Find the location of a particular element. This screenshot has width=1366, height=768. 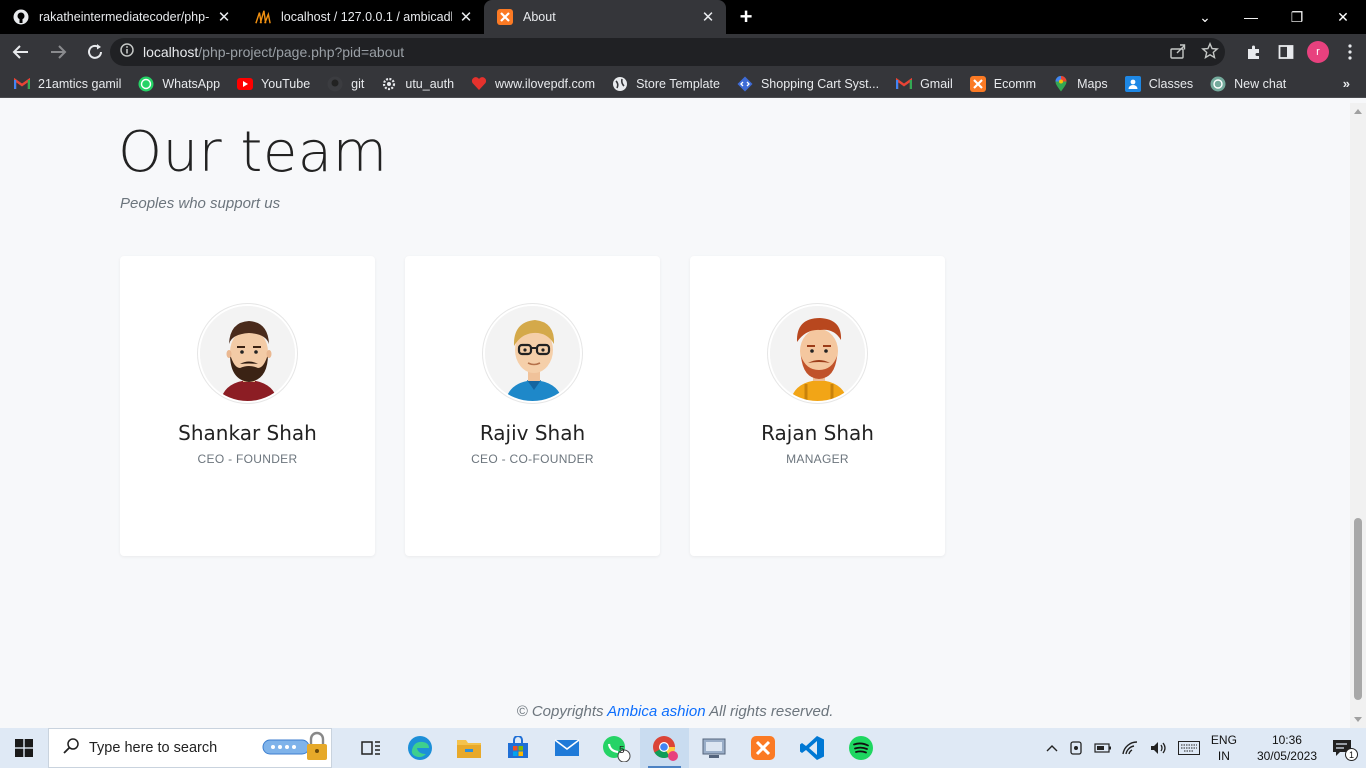

bookmark-classes: Classes is located at coordinates (1158, 83).